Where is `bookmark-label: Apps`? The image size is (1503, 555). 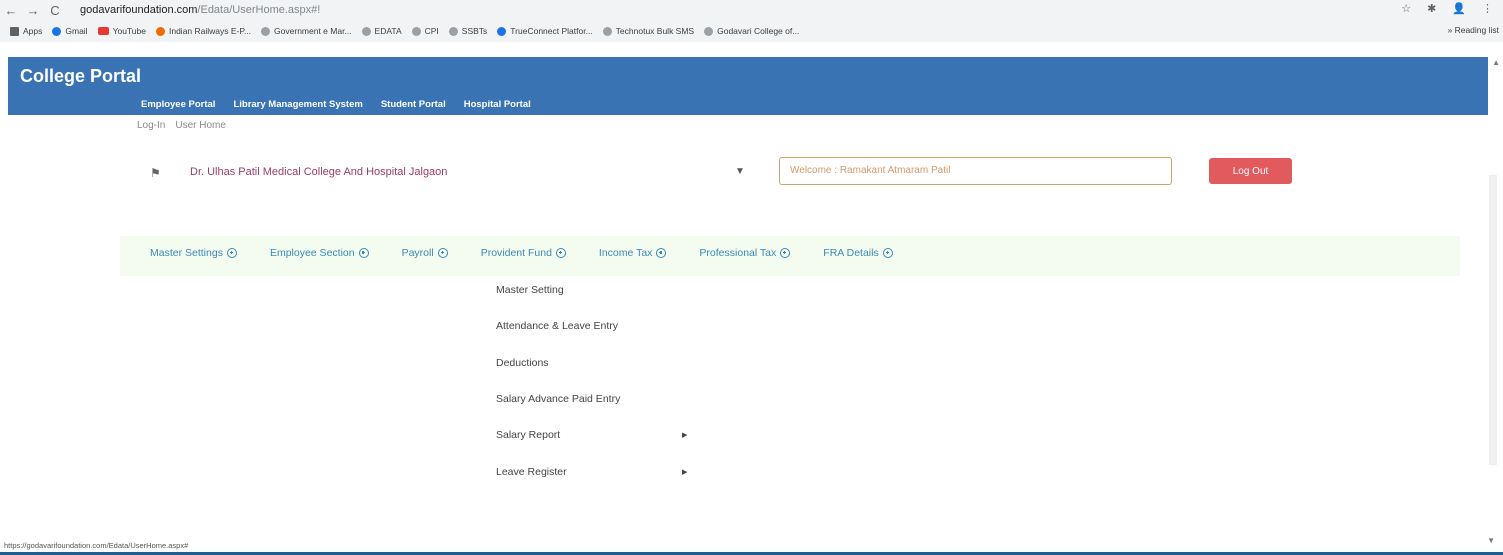 bookmark-label: Apps is located at coordinates (33, 31).